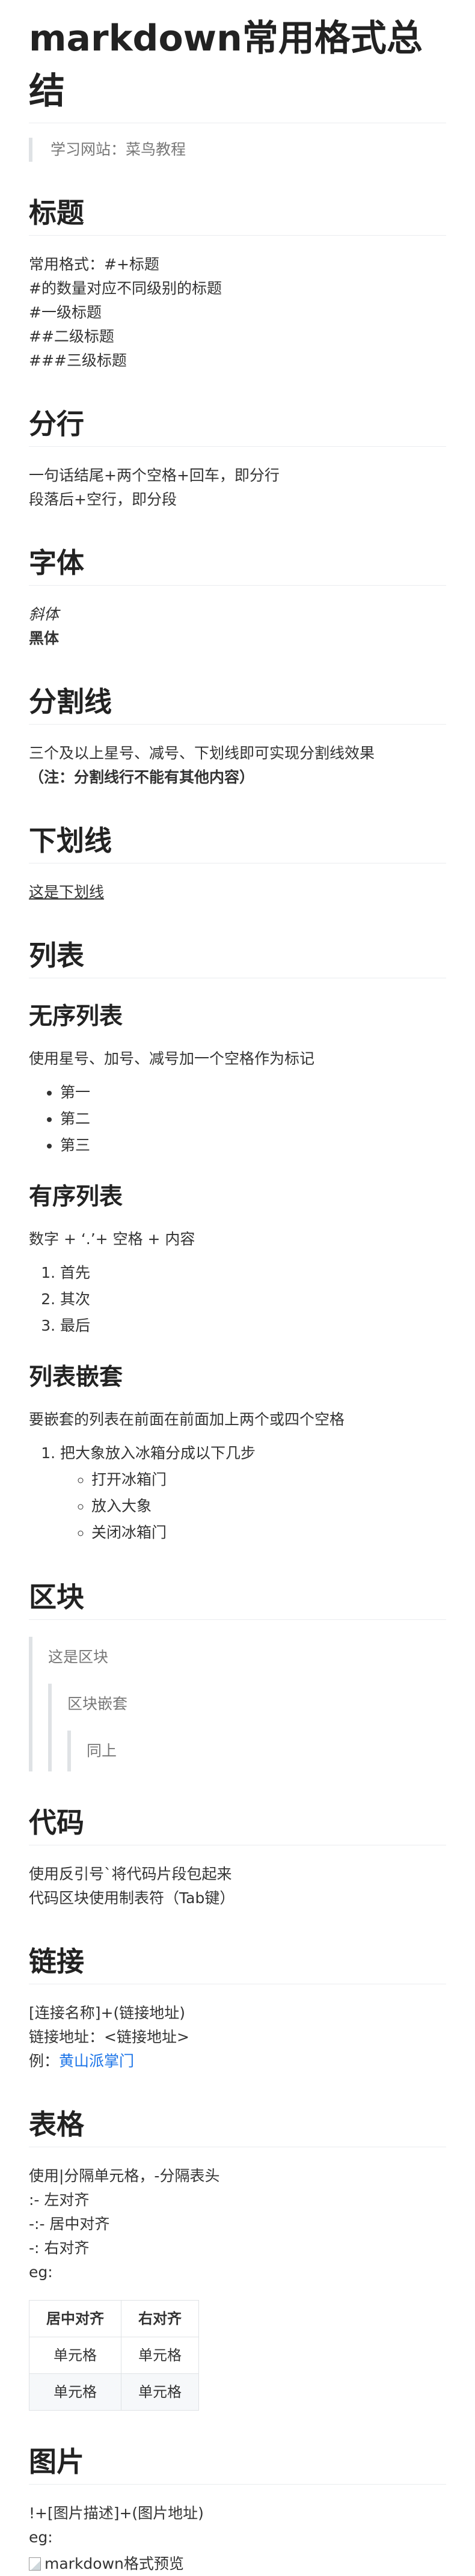 The image size is (475, 2576). I want to click on titles-line: ###三级标题, so click(78, 360).